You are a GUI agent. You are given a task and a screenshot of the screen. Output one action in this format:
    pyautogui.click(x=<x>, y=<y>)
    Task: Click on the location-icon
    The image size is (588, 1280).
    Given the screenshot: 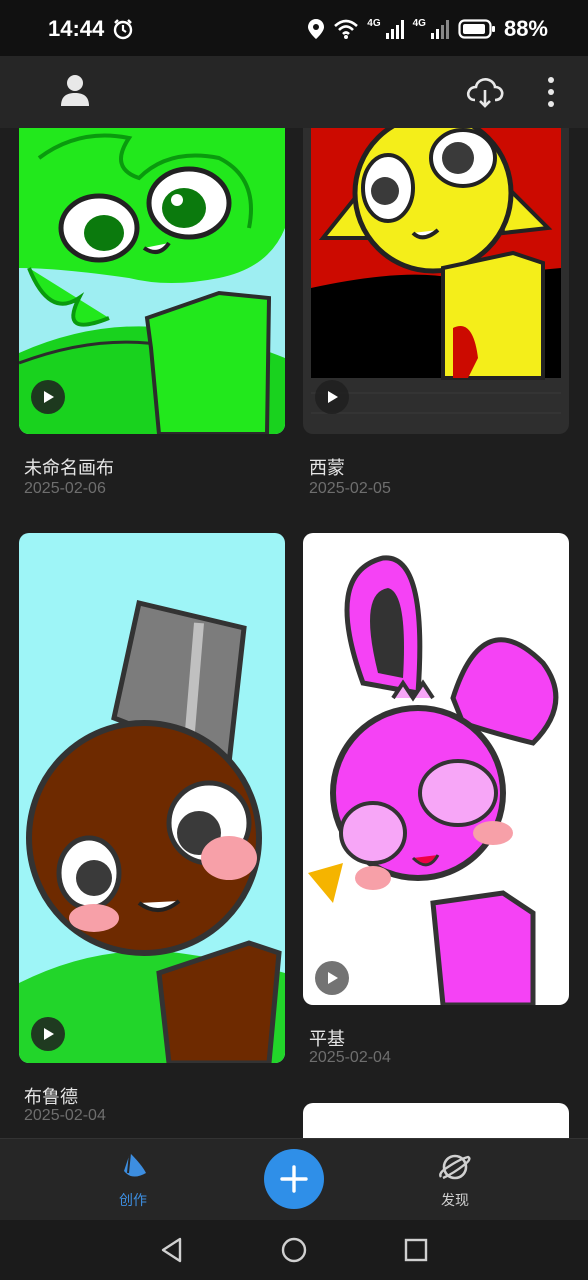 What is the action you would take?
    pyautogui.click(x=316, y=29)
    